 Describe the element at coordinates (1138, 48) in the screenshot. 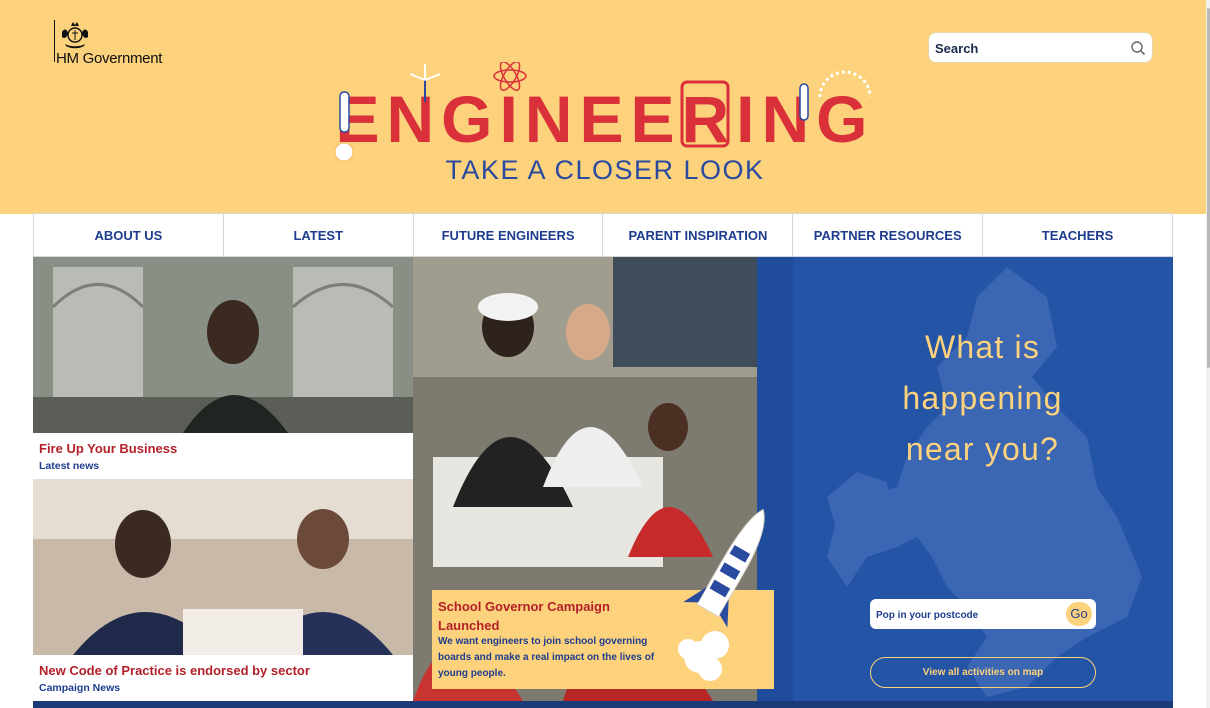

I see `search-icon` at that location.